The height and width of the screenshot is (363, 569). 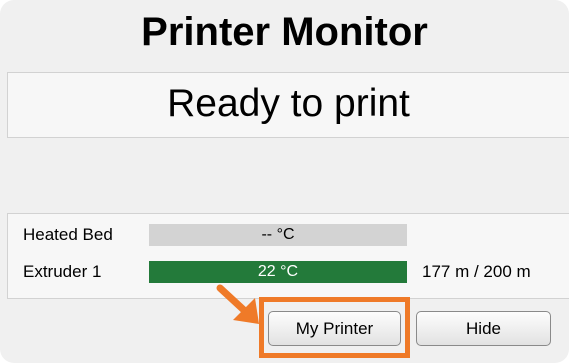 I want to click on extruder-1-temperature-bar: 22 °C, so click(x=278, y=272).